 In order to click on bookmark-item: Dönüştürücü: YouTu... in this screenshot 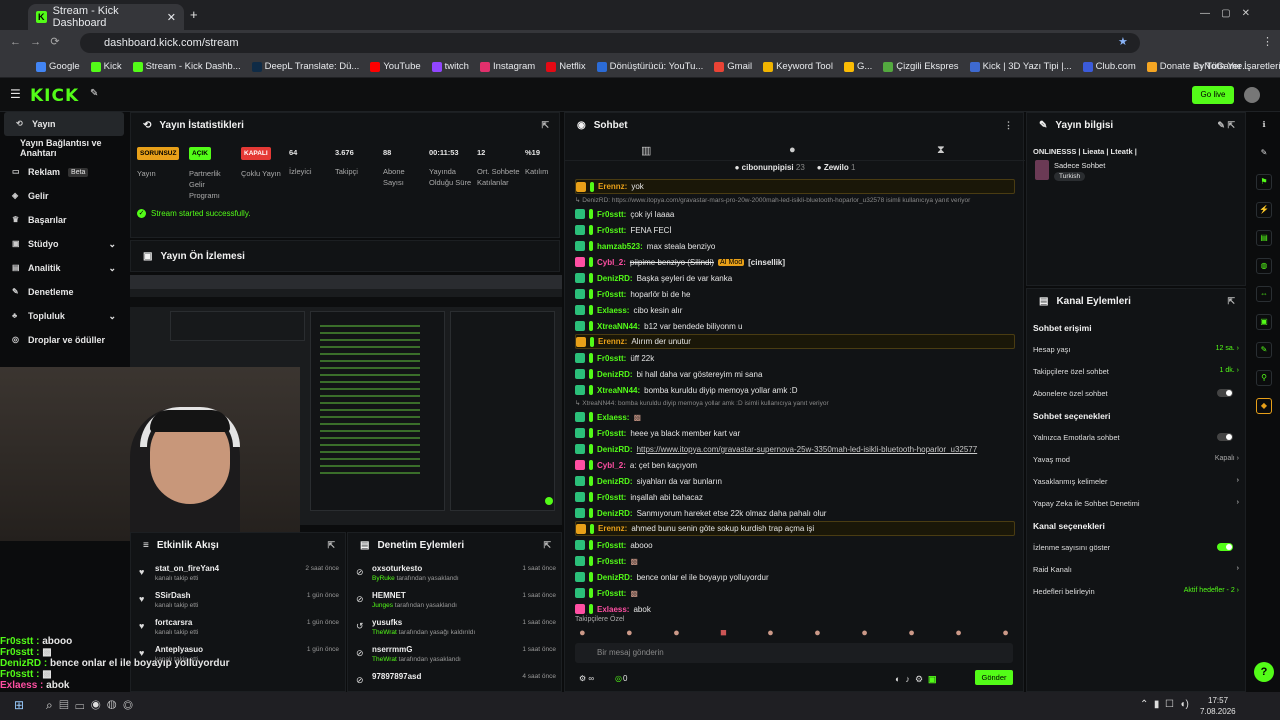, I will do `click(649, 66)`.